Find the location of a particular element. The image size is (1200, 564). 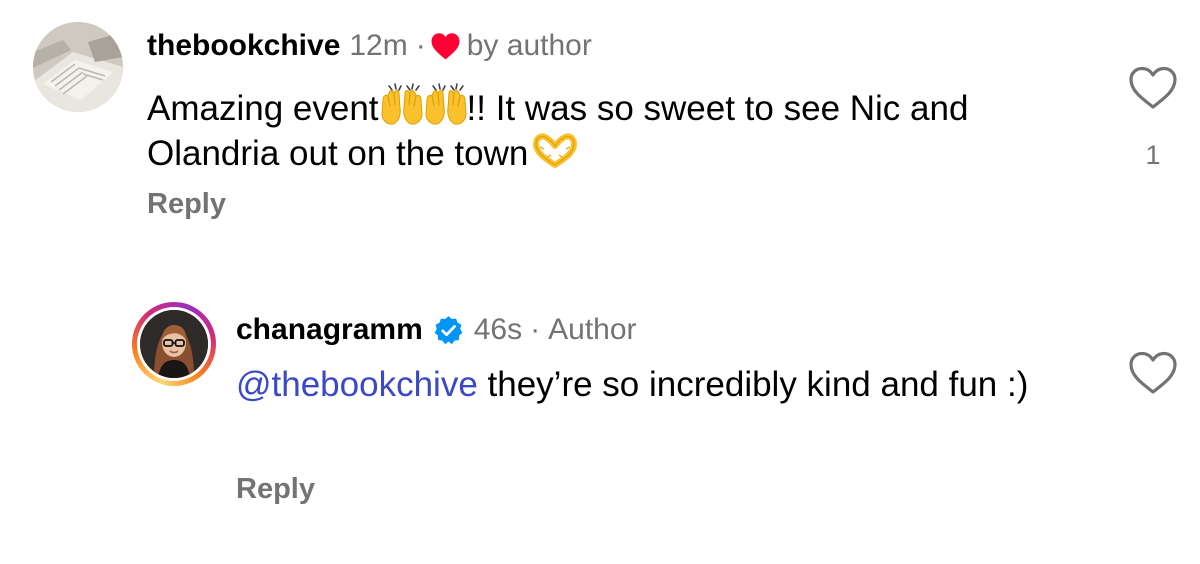

comment-header: chanagramm 46s · Author is located at coordinates (436, 330).